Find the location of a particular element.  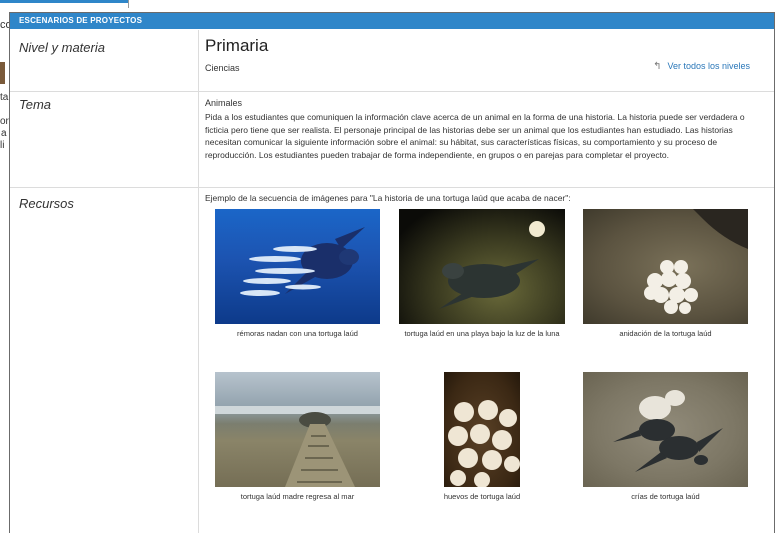

level-subject-label: Nivel y materia is located at coordinates (62, 47).